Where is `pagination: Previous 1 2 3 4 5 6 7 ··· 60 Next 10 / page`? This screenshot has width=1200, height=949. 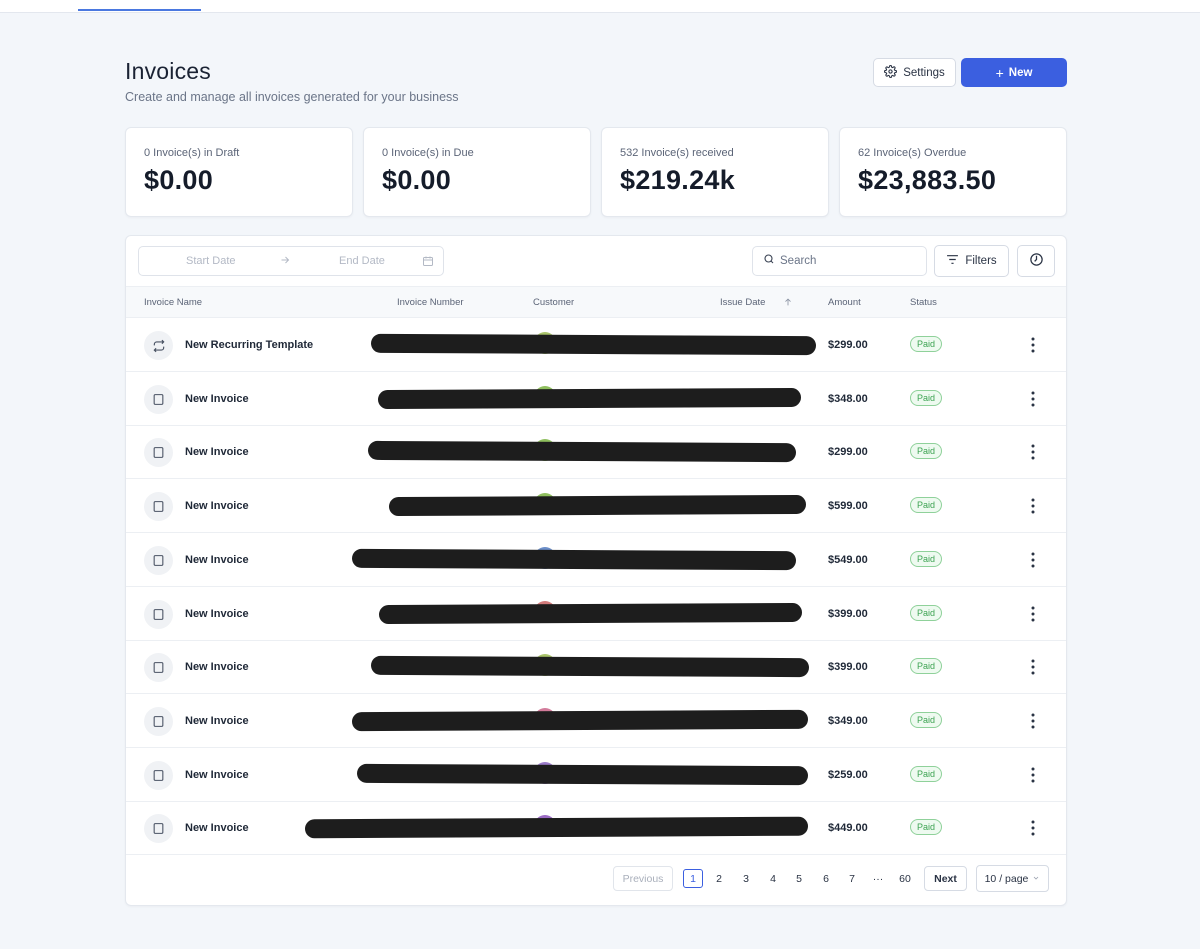
pagination: Previous 1 2 3 4 5 6 7 ··· 60 Next 10 / page is located at coordinates (596, 879).